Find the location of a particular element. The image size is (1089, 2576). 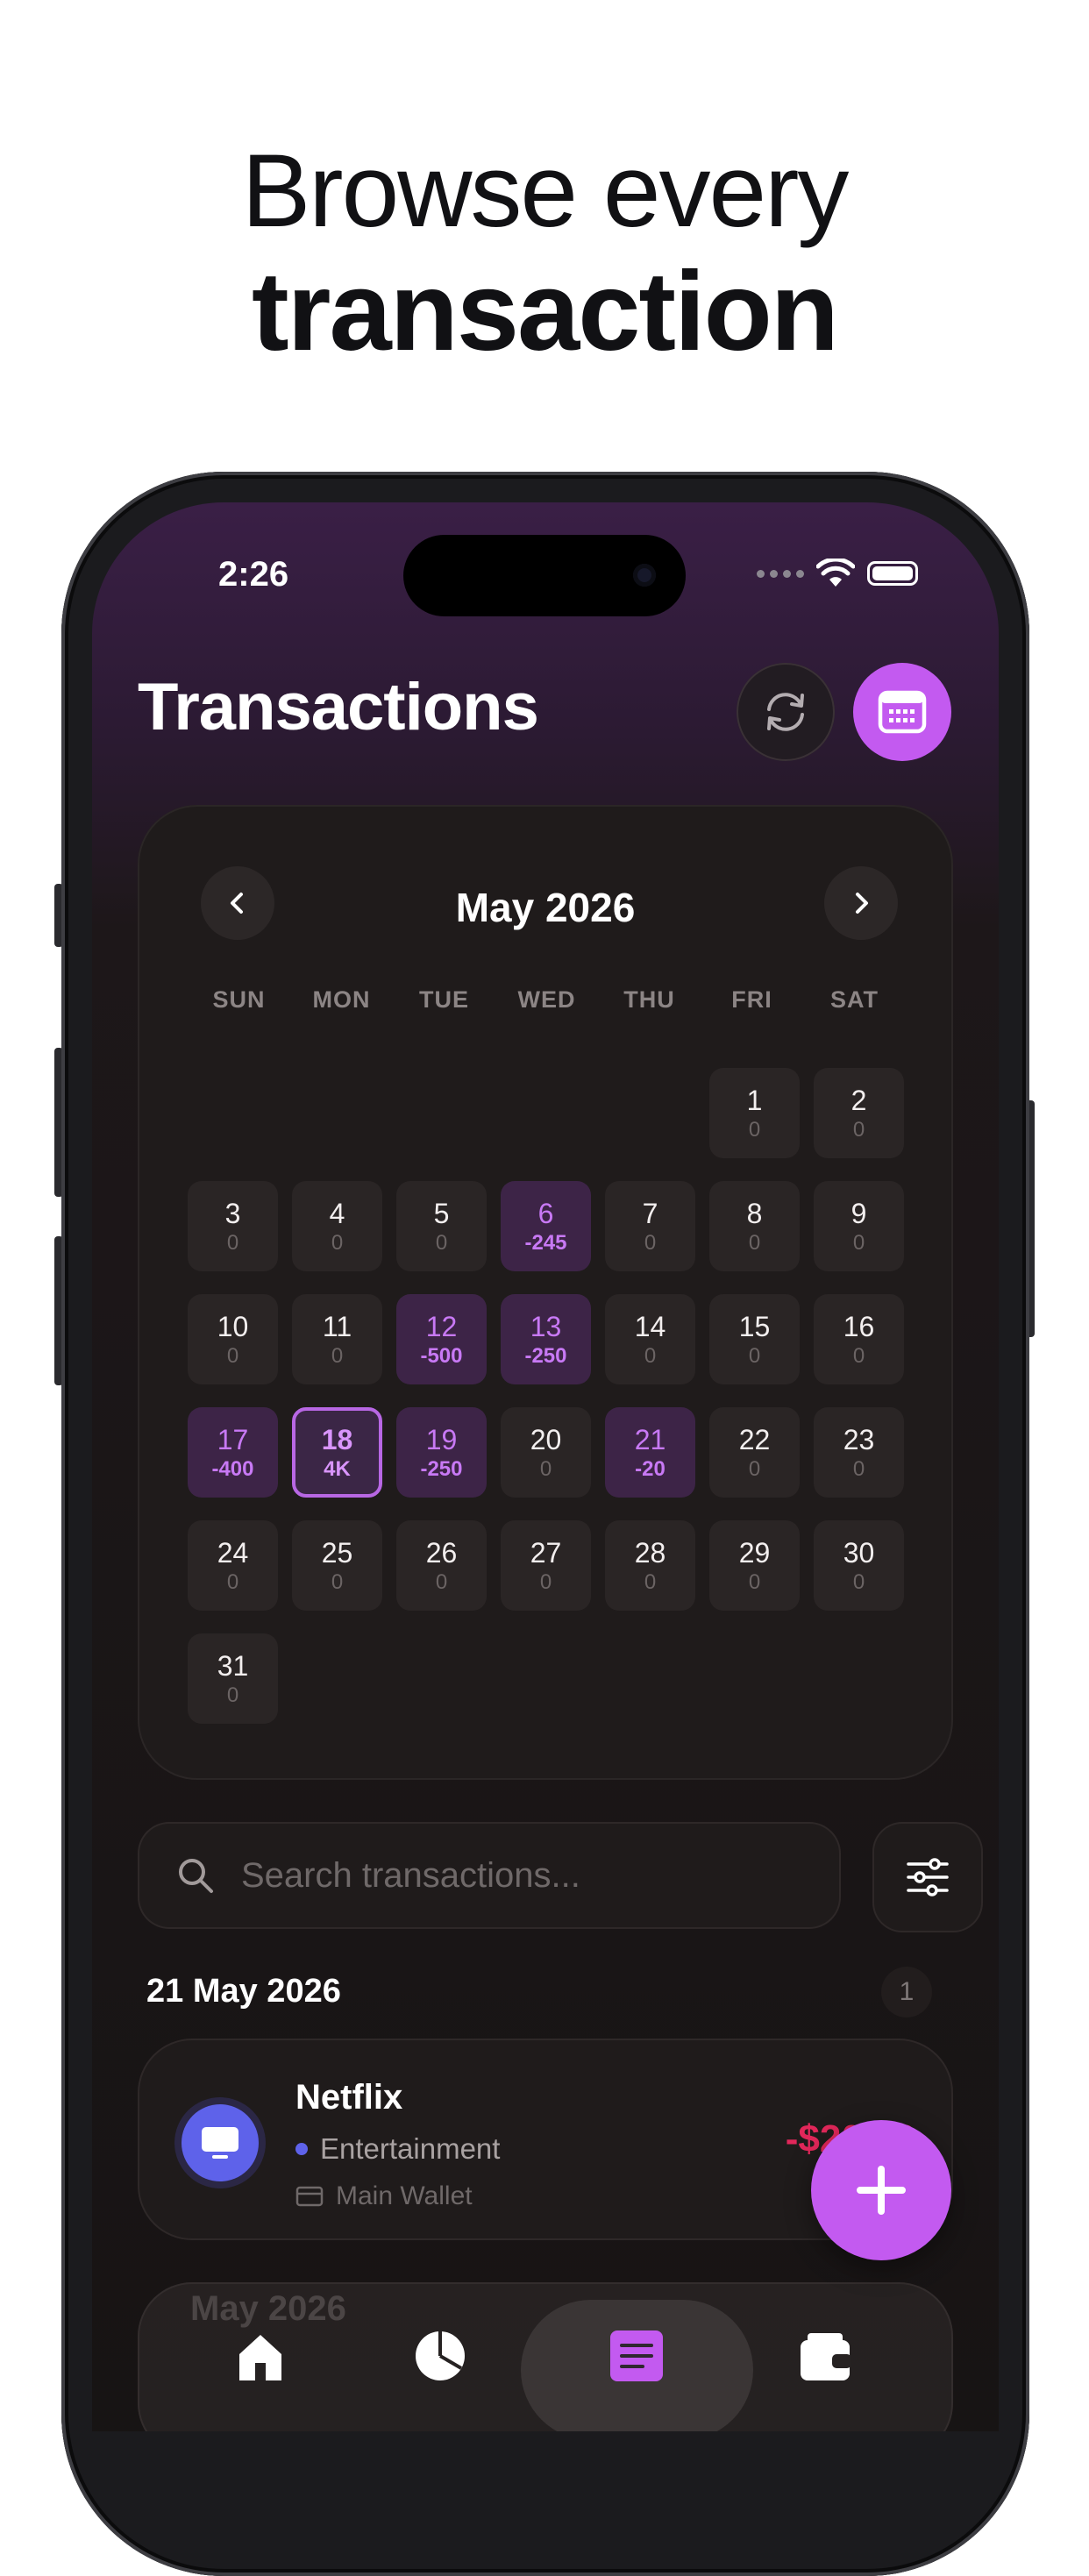

calendar-day-1: 10 is located at coordinates (754, 1113).